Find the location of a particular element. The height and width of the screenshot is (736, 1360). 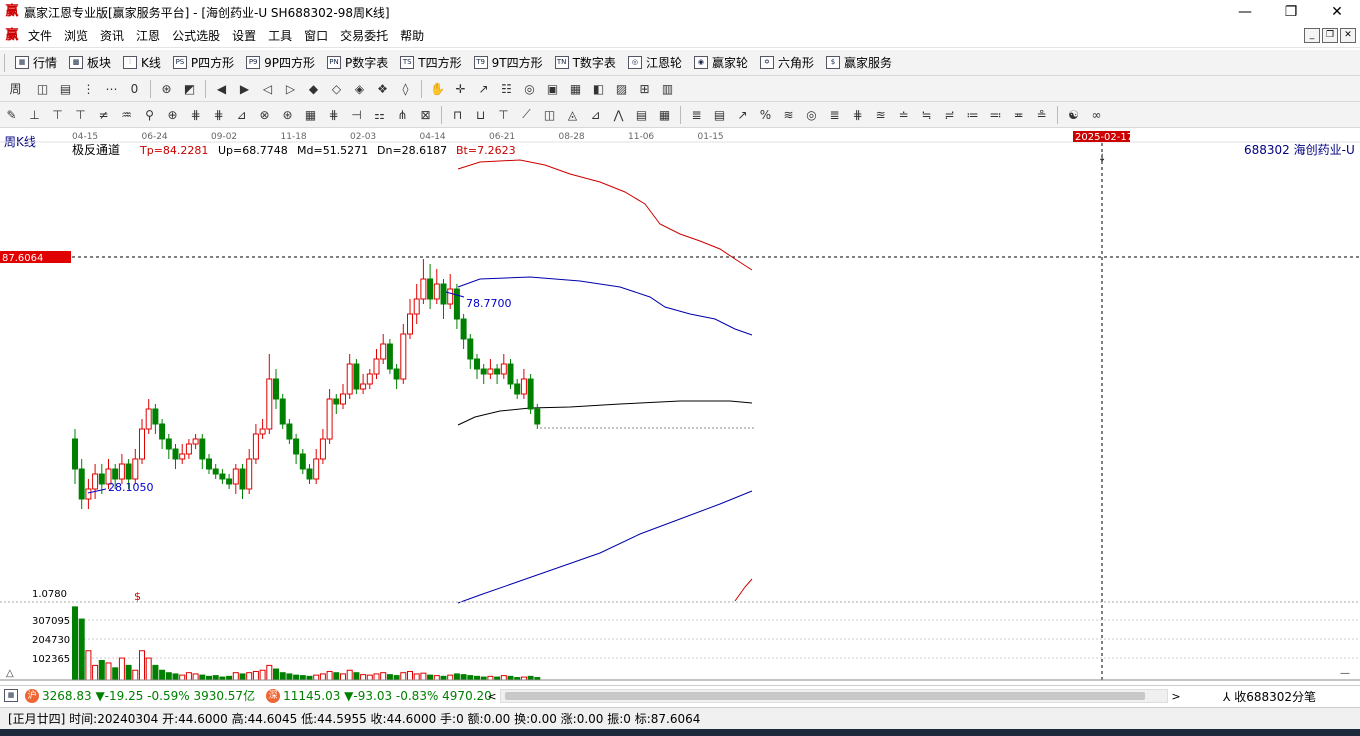

tool-10-icon: ▷ is located at coordinates (291, 89).